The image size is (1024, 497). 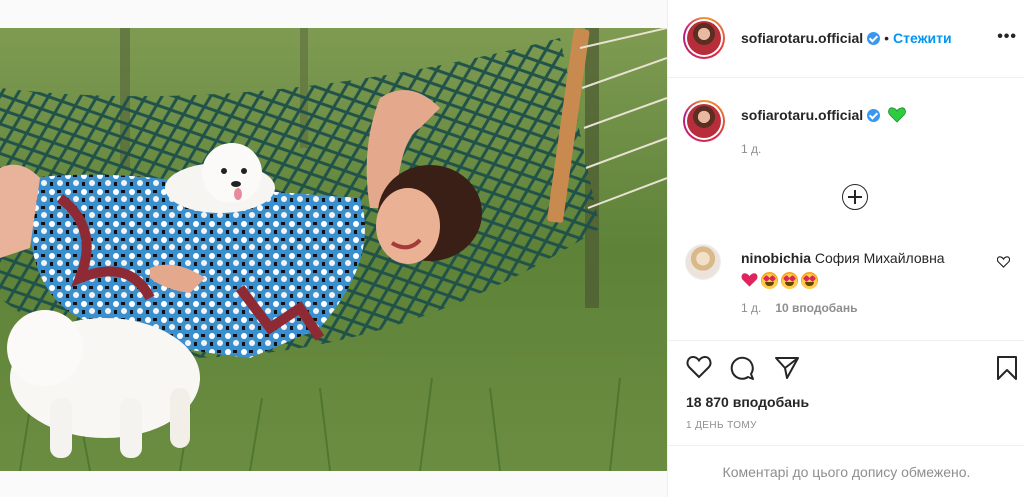 What do you see at coordinates (751, 149) in the screenshot?
I see `caption-time: 1 д.` at bounding box center [751, 149].